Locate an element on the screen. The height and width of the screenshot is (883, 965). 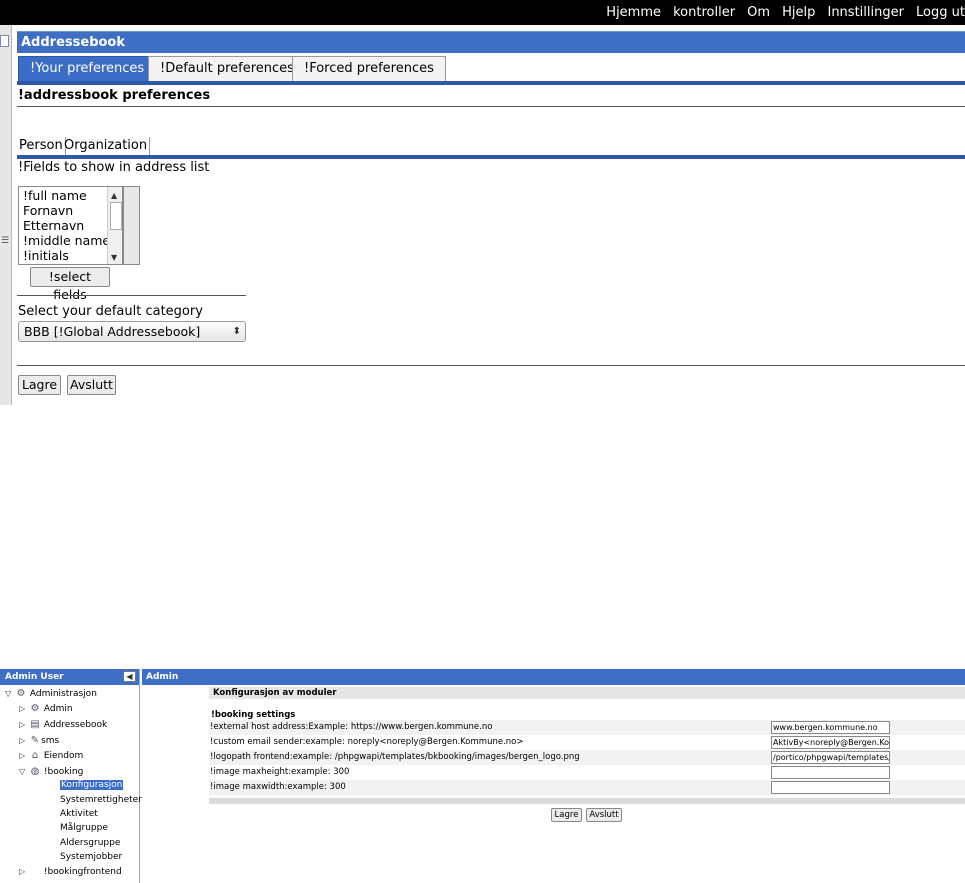
sidebar-resize-handle-icon: ☰ is located at coordinates (5, 241).